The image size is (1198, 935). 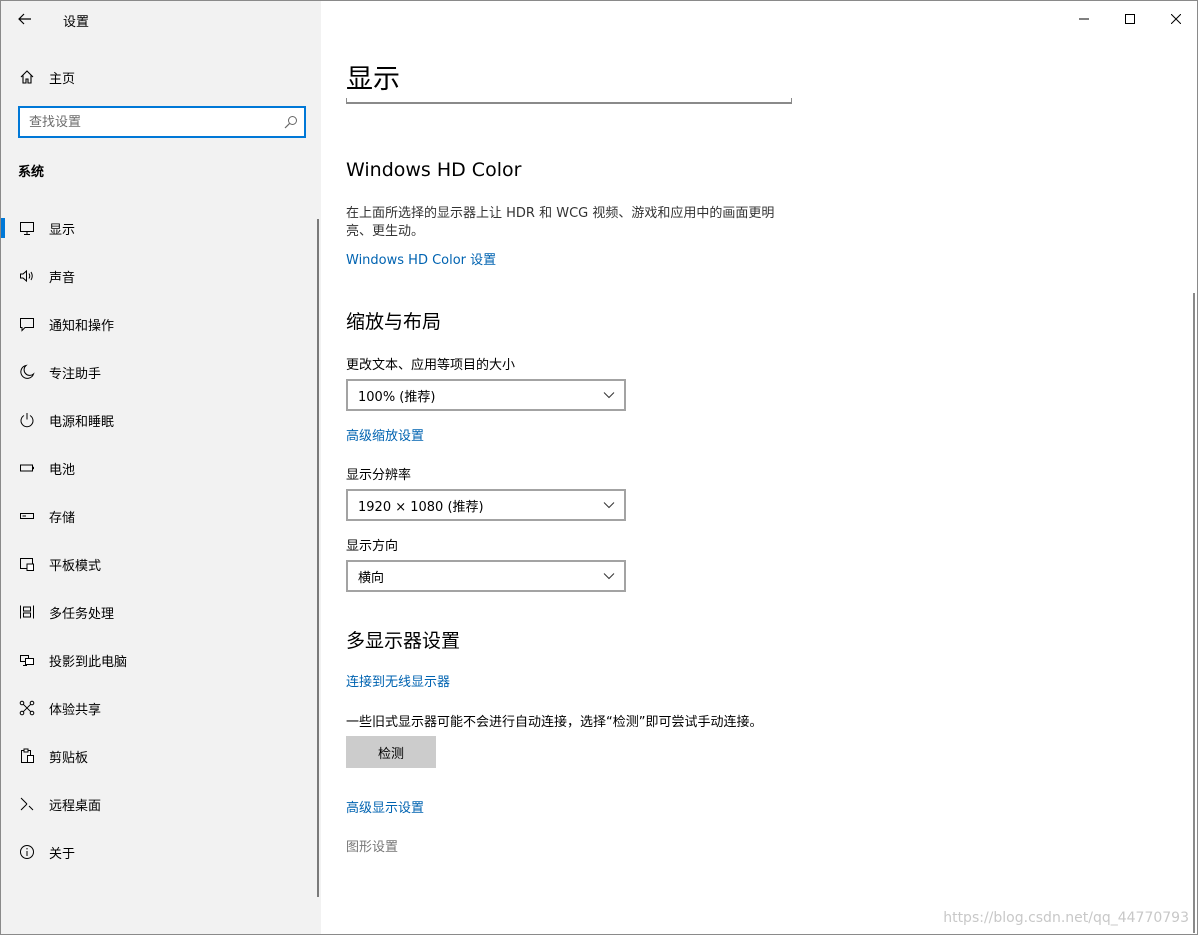 I want to click on resolution-label: 显示分辨率, so click(x=379, y=475).